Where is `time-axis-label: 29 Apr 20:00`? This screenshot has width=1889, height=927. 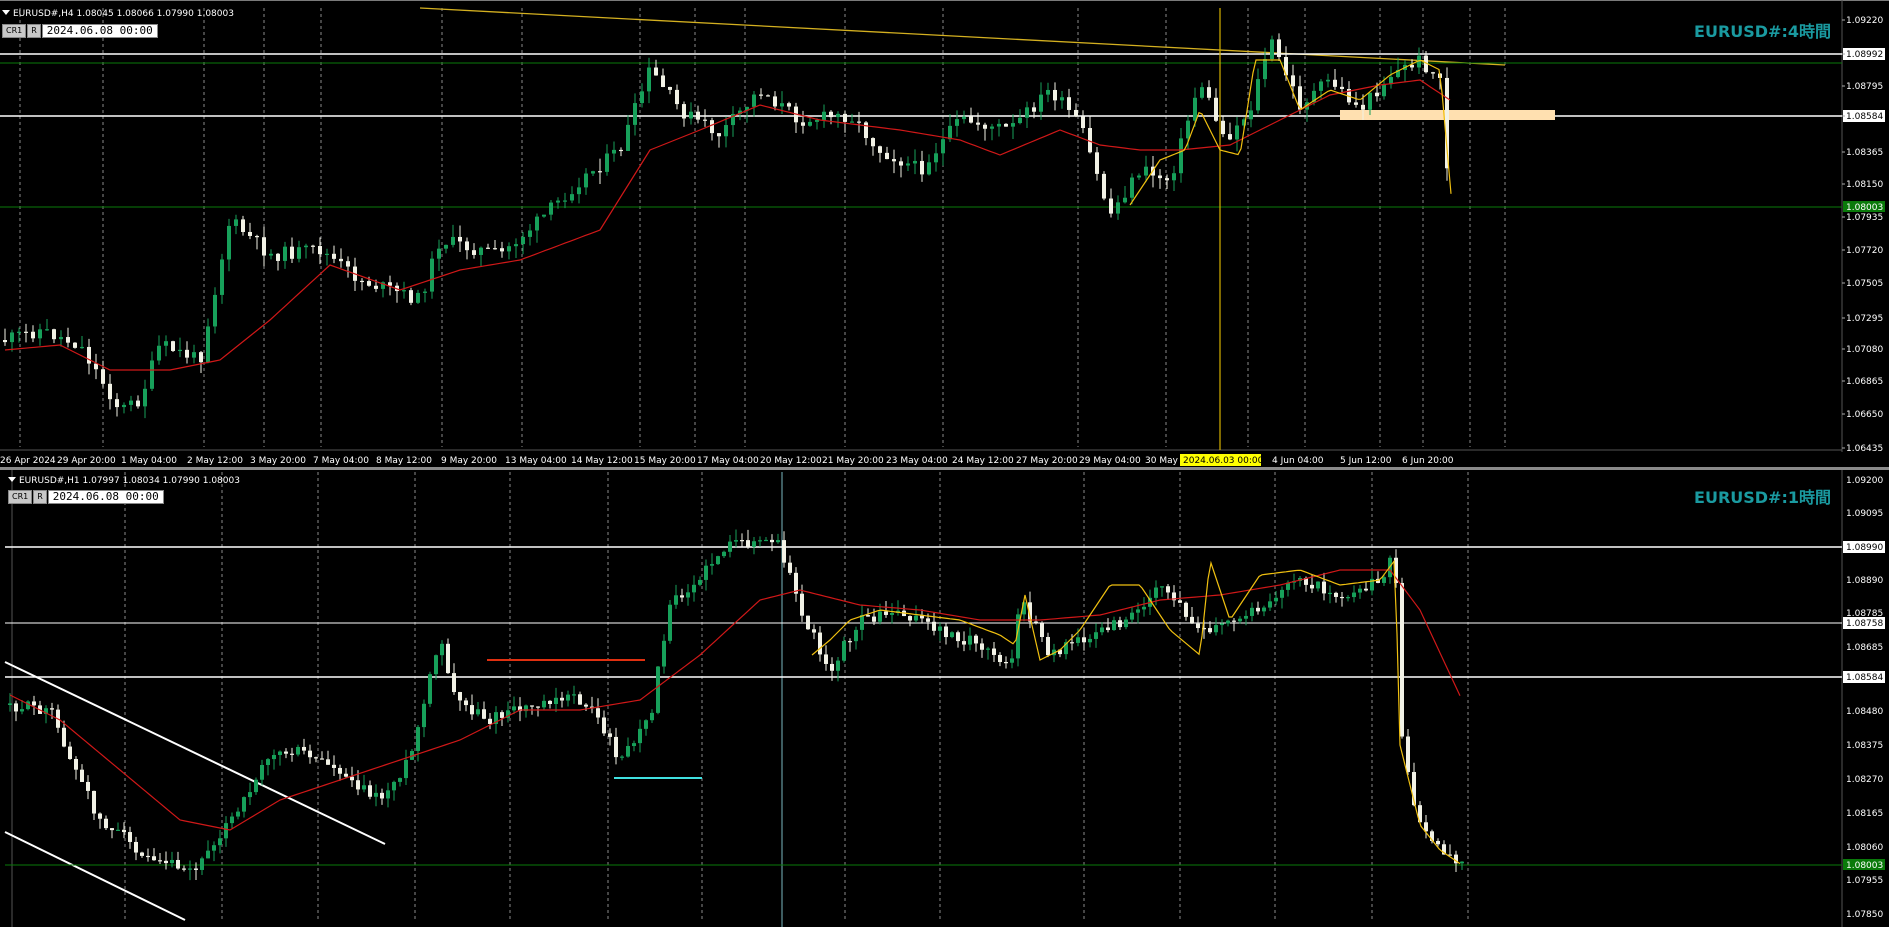
time-axis-label: 29 Apr 20:00 is located at coordinates (86, 461).